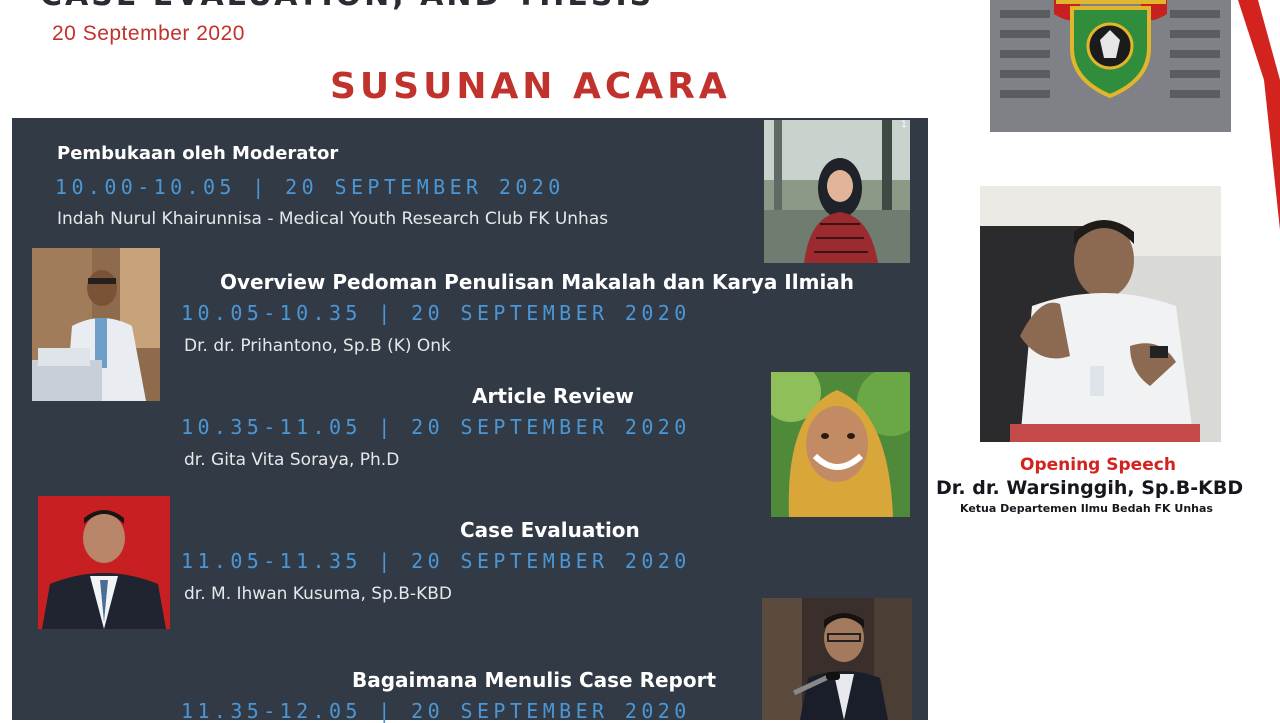 This screenshot has width=1280, height=723. What do you see at coordinates (436, 711) in the screenshot?
I see `agenda-item-time: 11.35-12.05 | 20 SEPTEMBER 2020` at bounding box center [436, 711].